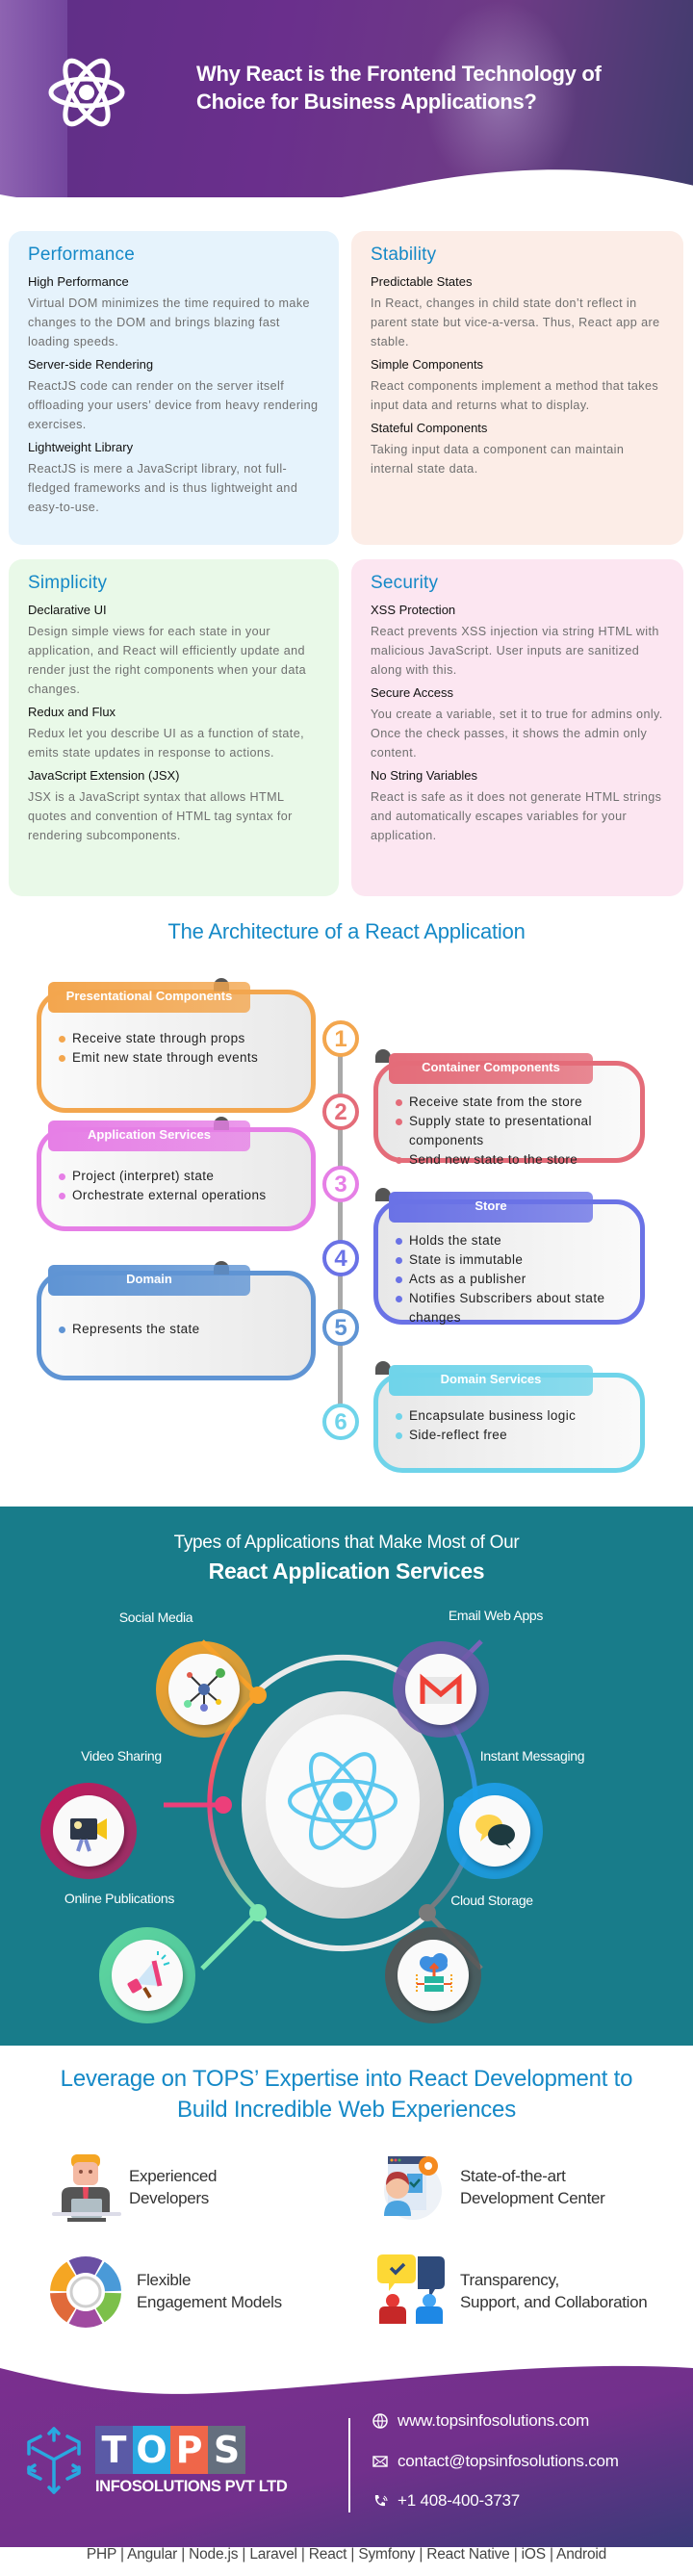 This screenshot has height=2576, width=693. What do you see at coordinates (149, 997) in the screenshot?
I see `architecture-step-title: Presentational Components` at bounding box center [149, 997].